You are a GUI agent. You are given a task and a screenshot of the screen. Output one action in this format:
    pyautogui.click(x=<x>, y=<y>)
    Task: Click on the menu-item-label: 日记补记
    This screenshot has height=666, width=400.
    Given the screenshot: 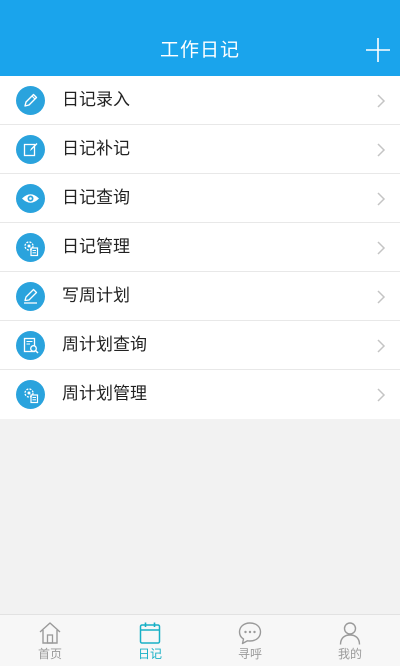 What is the action you would take?
    pyautogui.click(x=96, y=149)
    